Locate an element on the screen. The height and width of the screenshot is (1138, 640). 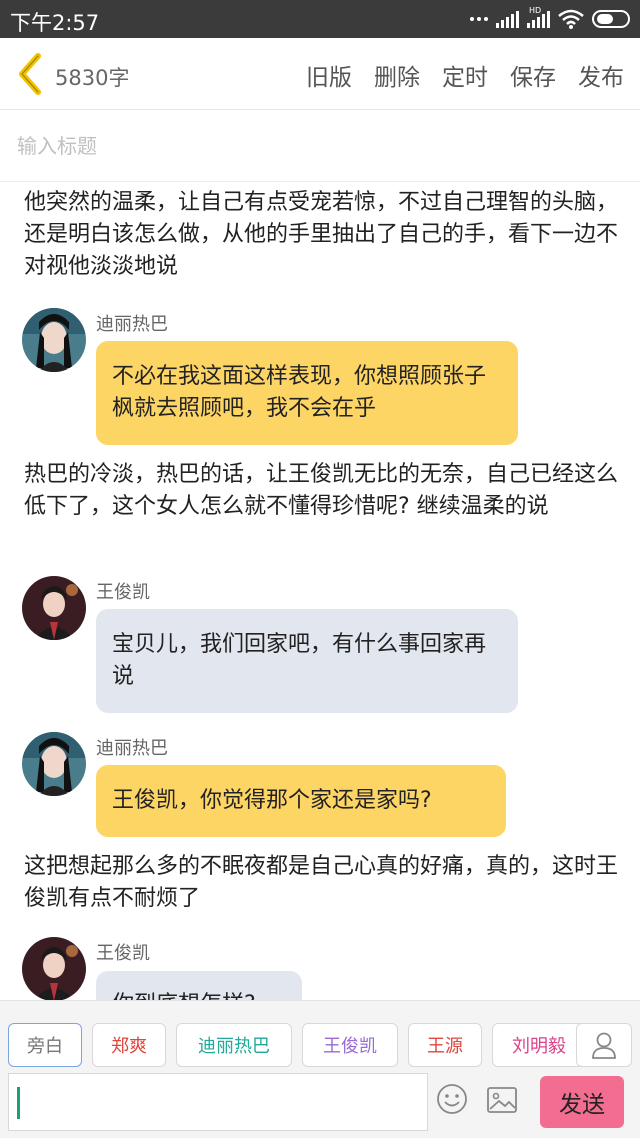
schedule-button: 定时 is located at coordinates (465, 75).